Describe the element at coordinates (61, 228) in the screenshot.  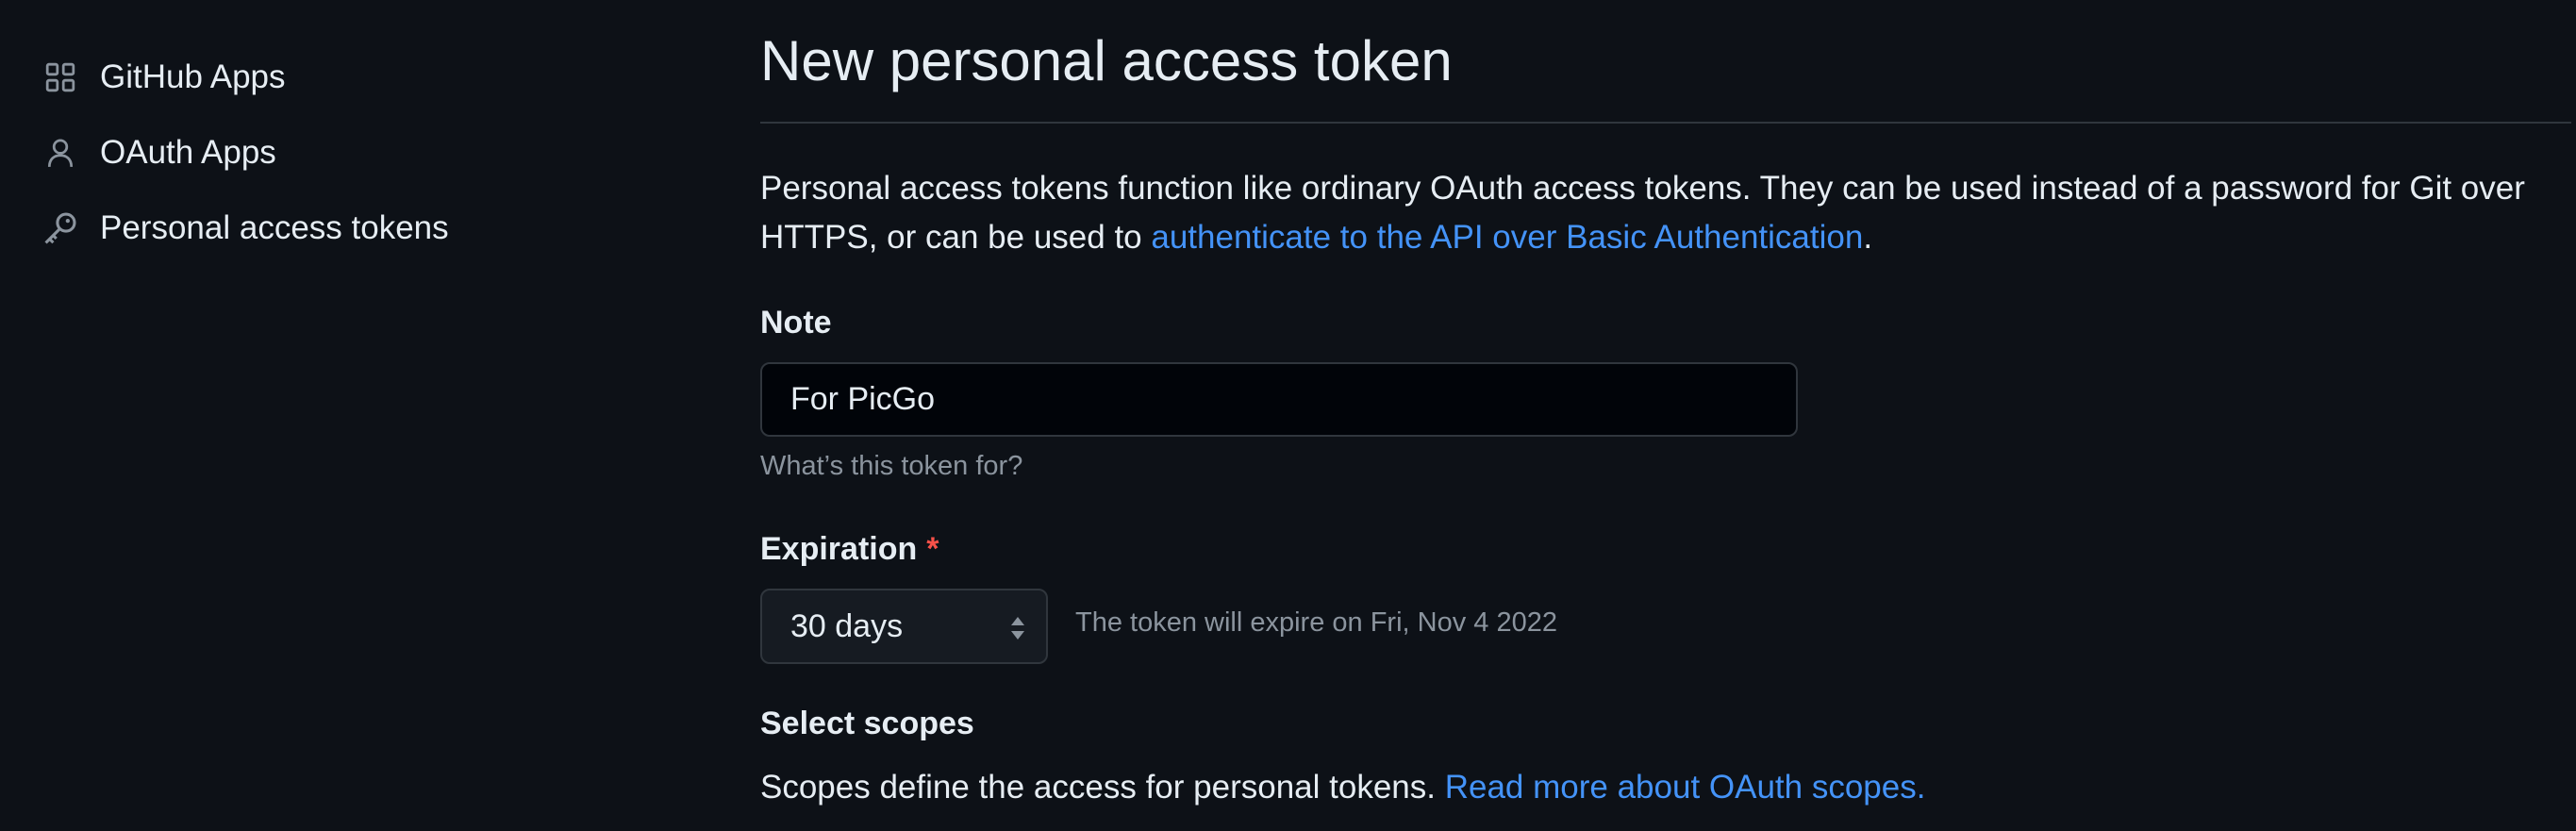
I see `key-icon` at that location.